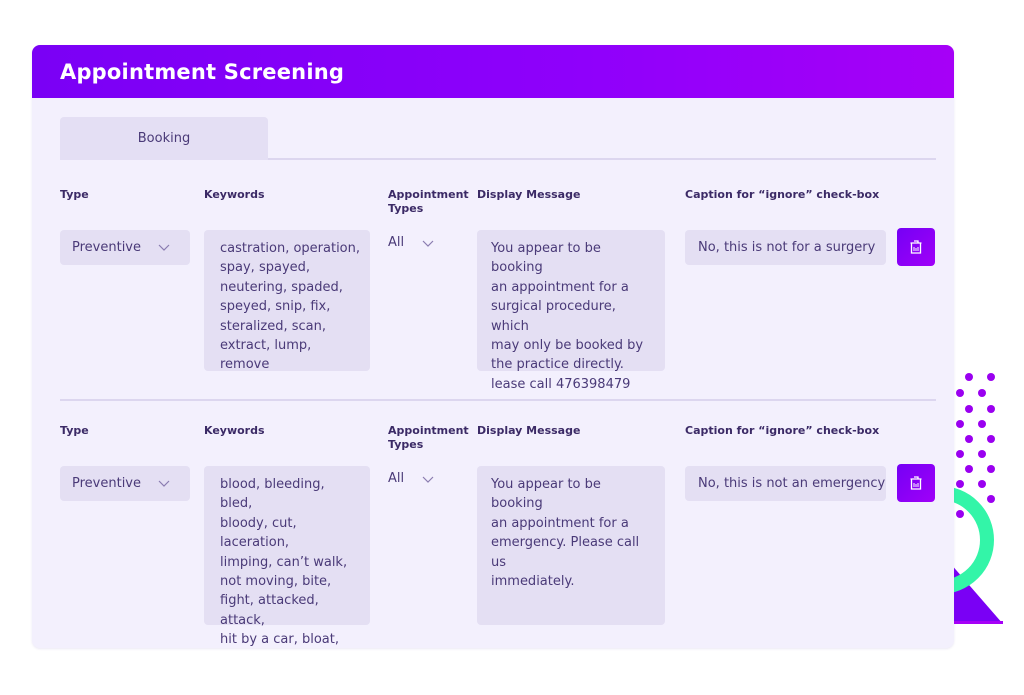 This screenshot has height=695, width=1024. What do you see at coordinates (785, 483) in the screenshot?
I see `ignore-caption-input: No, this is not an emergency` at bounding box center [785, 483].